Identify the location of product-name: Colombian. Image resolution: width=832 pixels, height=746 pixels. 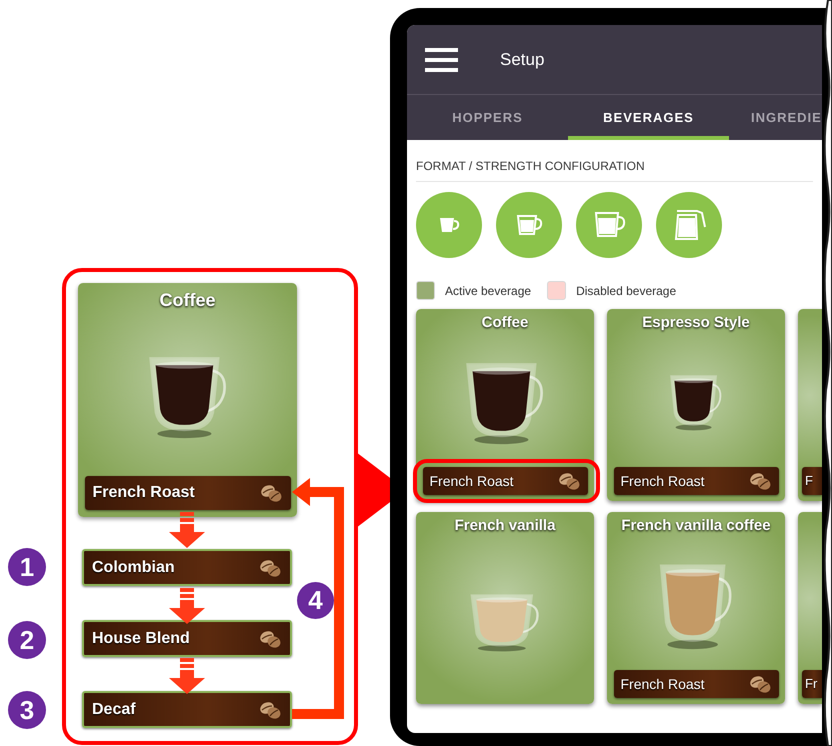
(133, 568).